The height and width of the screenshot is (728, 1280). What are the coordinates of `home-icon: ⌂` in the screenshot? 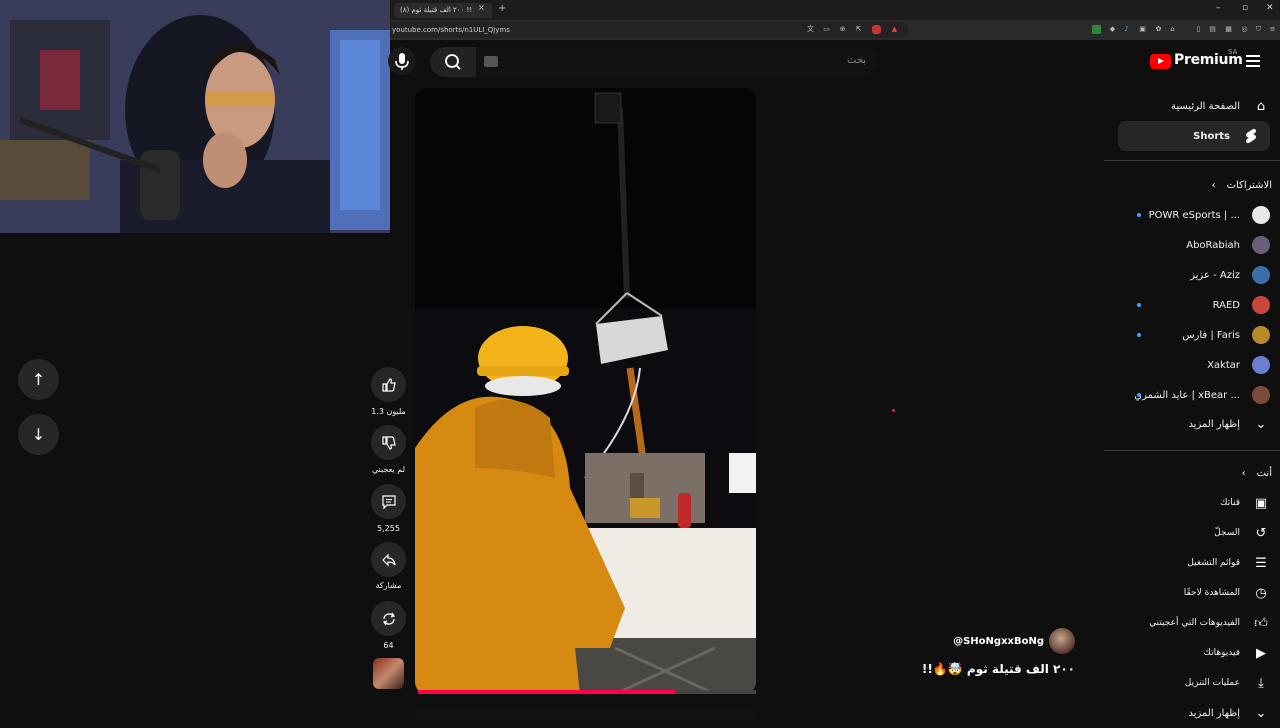 It's located at (1261, 106).